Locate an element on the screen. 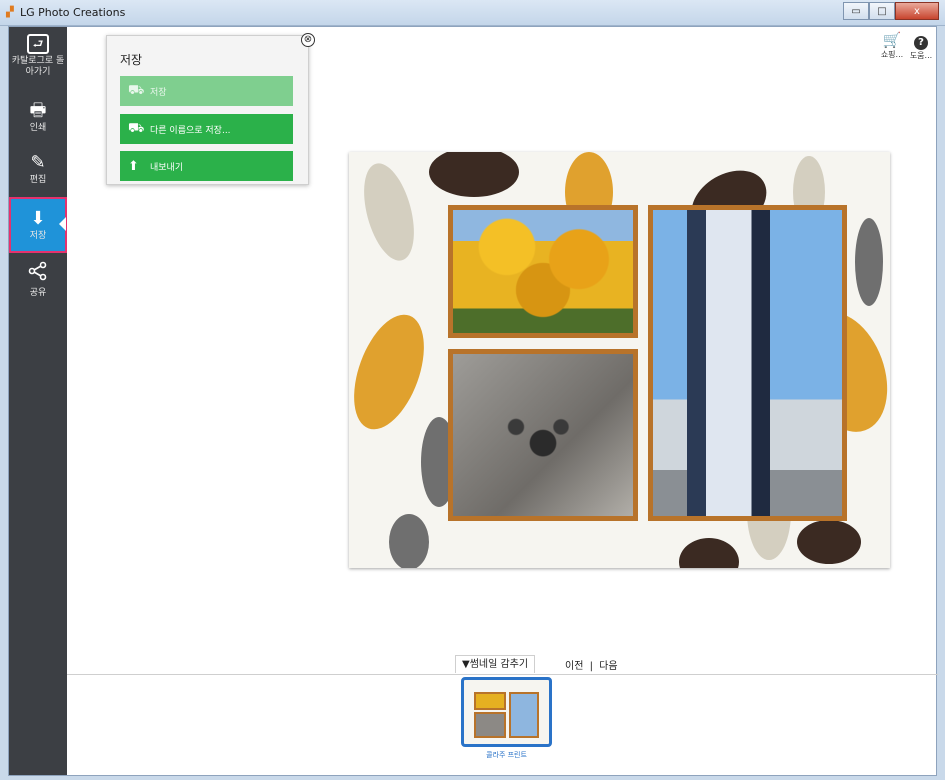 The height and width of the screenshot is (780, 945). window-title: LG Photo Creations is located at coordinates (73, 12).